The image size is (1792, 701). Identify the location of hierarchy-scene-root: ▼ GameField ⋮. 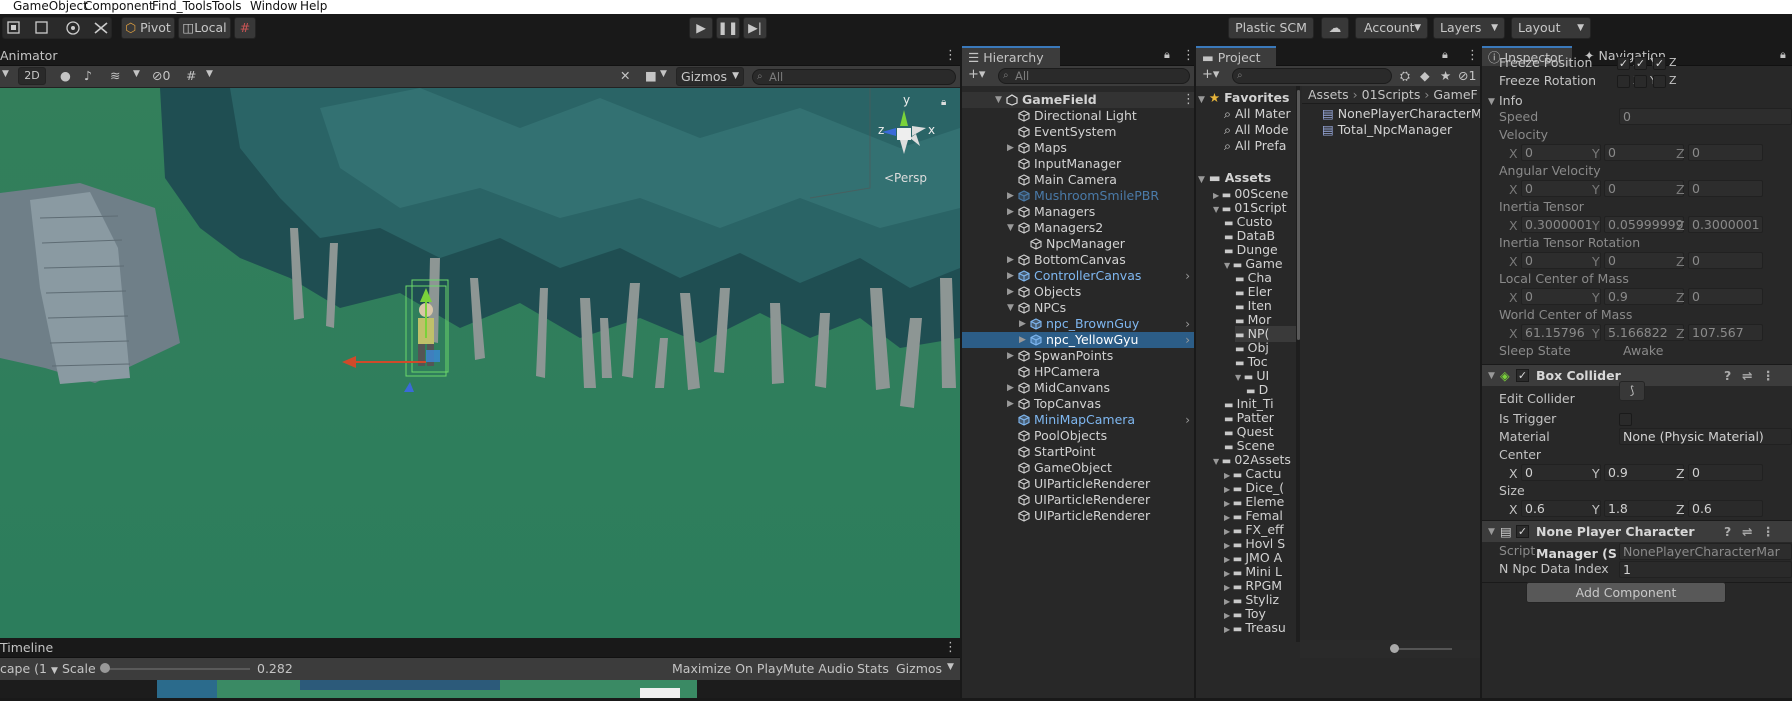
(1078, 100).